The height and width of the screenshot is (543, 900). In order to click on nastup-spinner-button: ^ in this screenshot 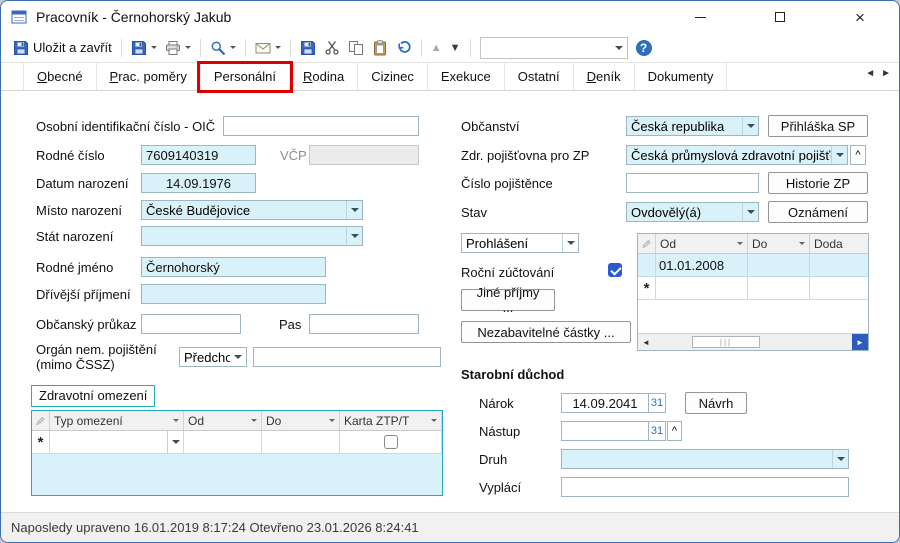, I will do `click(674, 431)`.